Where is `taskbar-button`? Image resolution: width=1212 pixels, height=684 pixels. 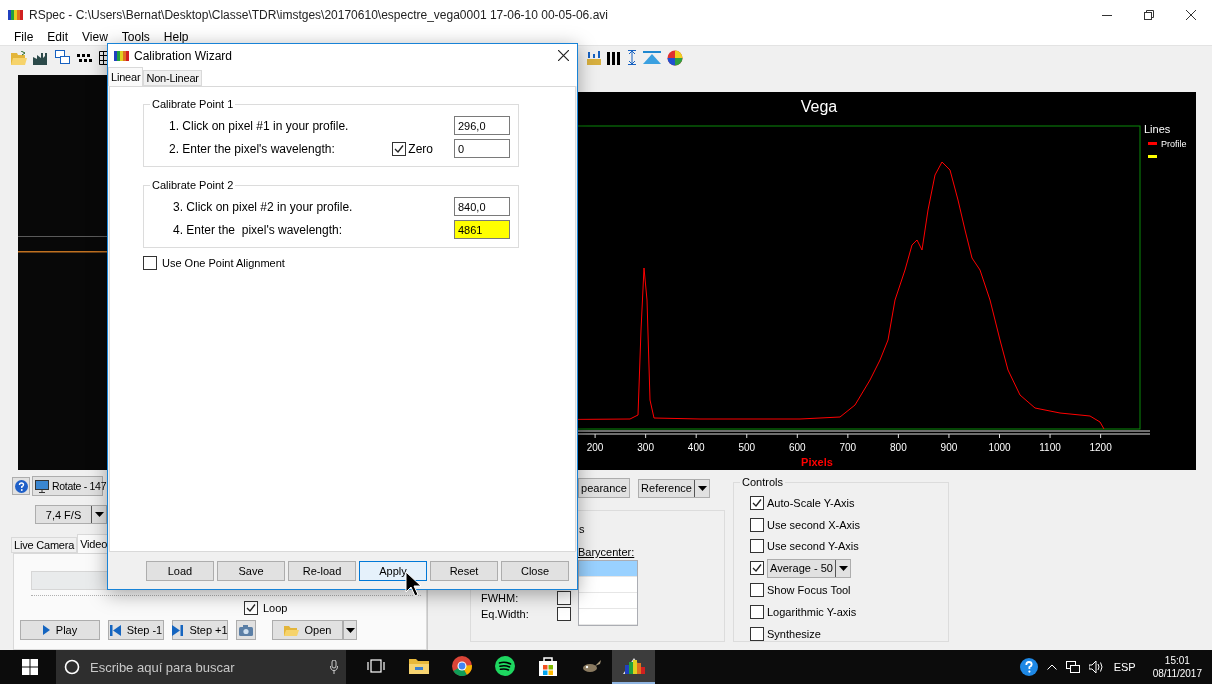
taskbar-button is located at coordinates (633, 667).